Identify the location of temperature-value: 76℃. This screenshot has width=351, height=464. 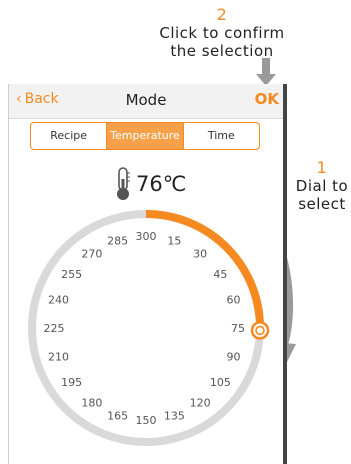
(161, 184).